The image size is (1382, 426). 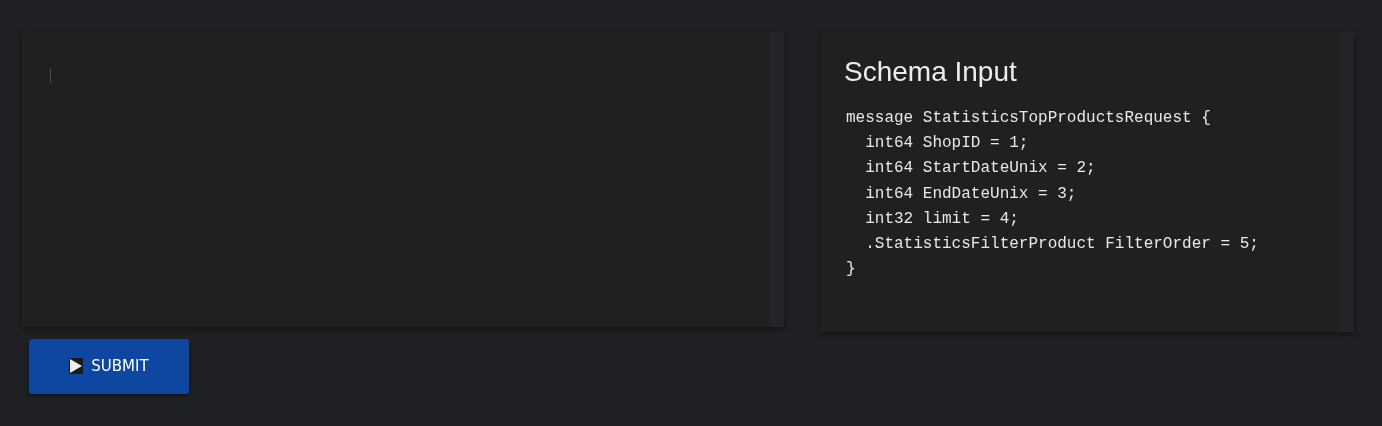 I want to click on code-line: int64 EndDateUnix = 3;, so click(x=970, y=194).